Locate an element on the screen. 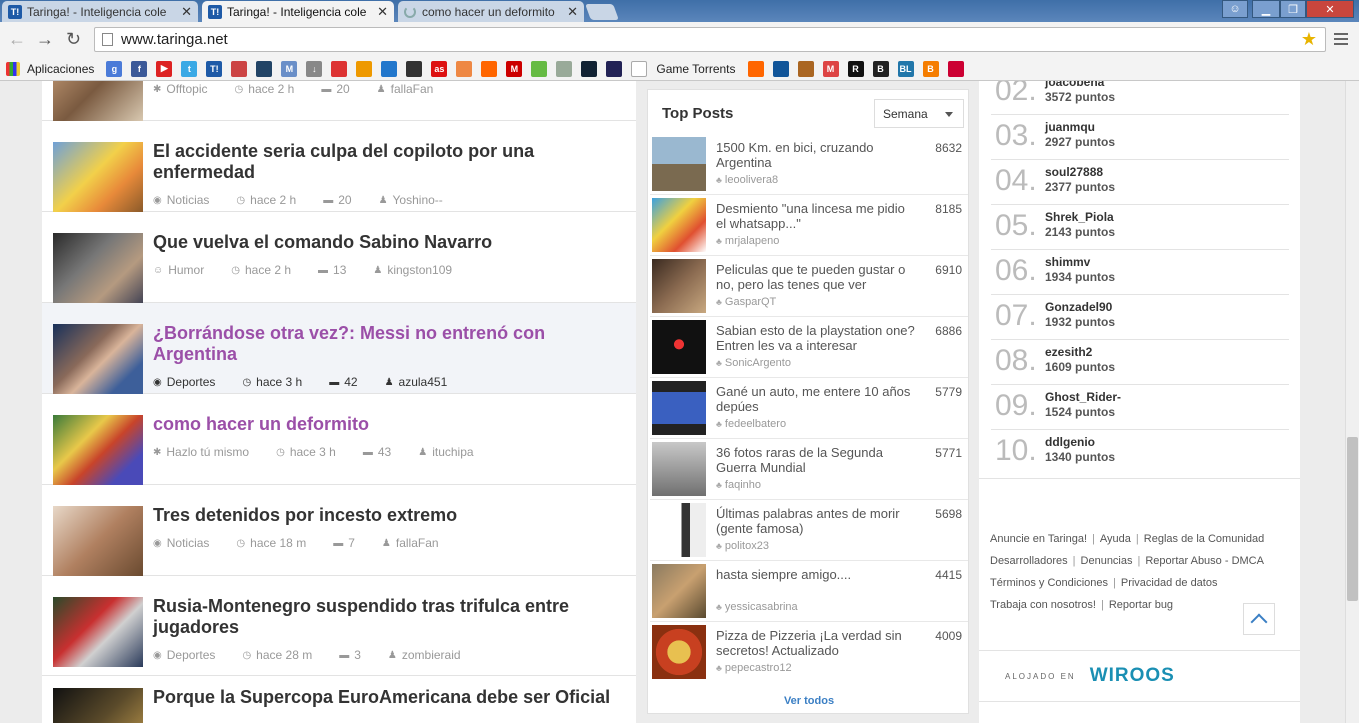 This screenshot has width=1359, height=723. ranking-item: 06. shimmv 1934 puntos is located at coordinates (1140, 272).